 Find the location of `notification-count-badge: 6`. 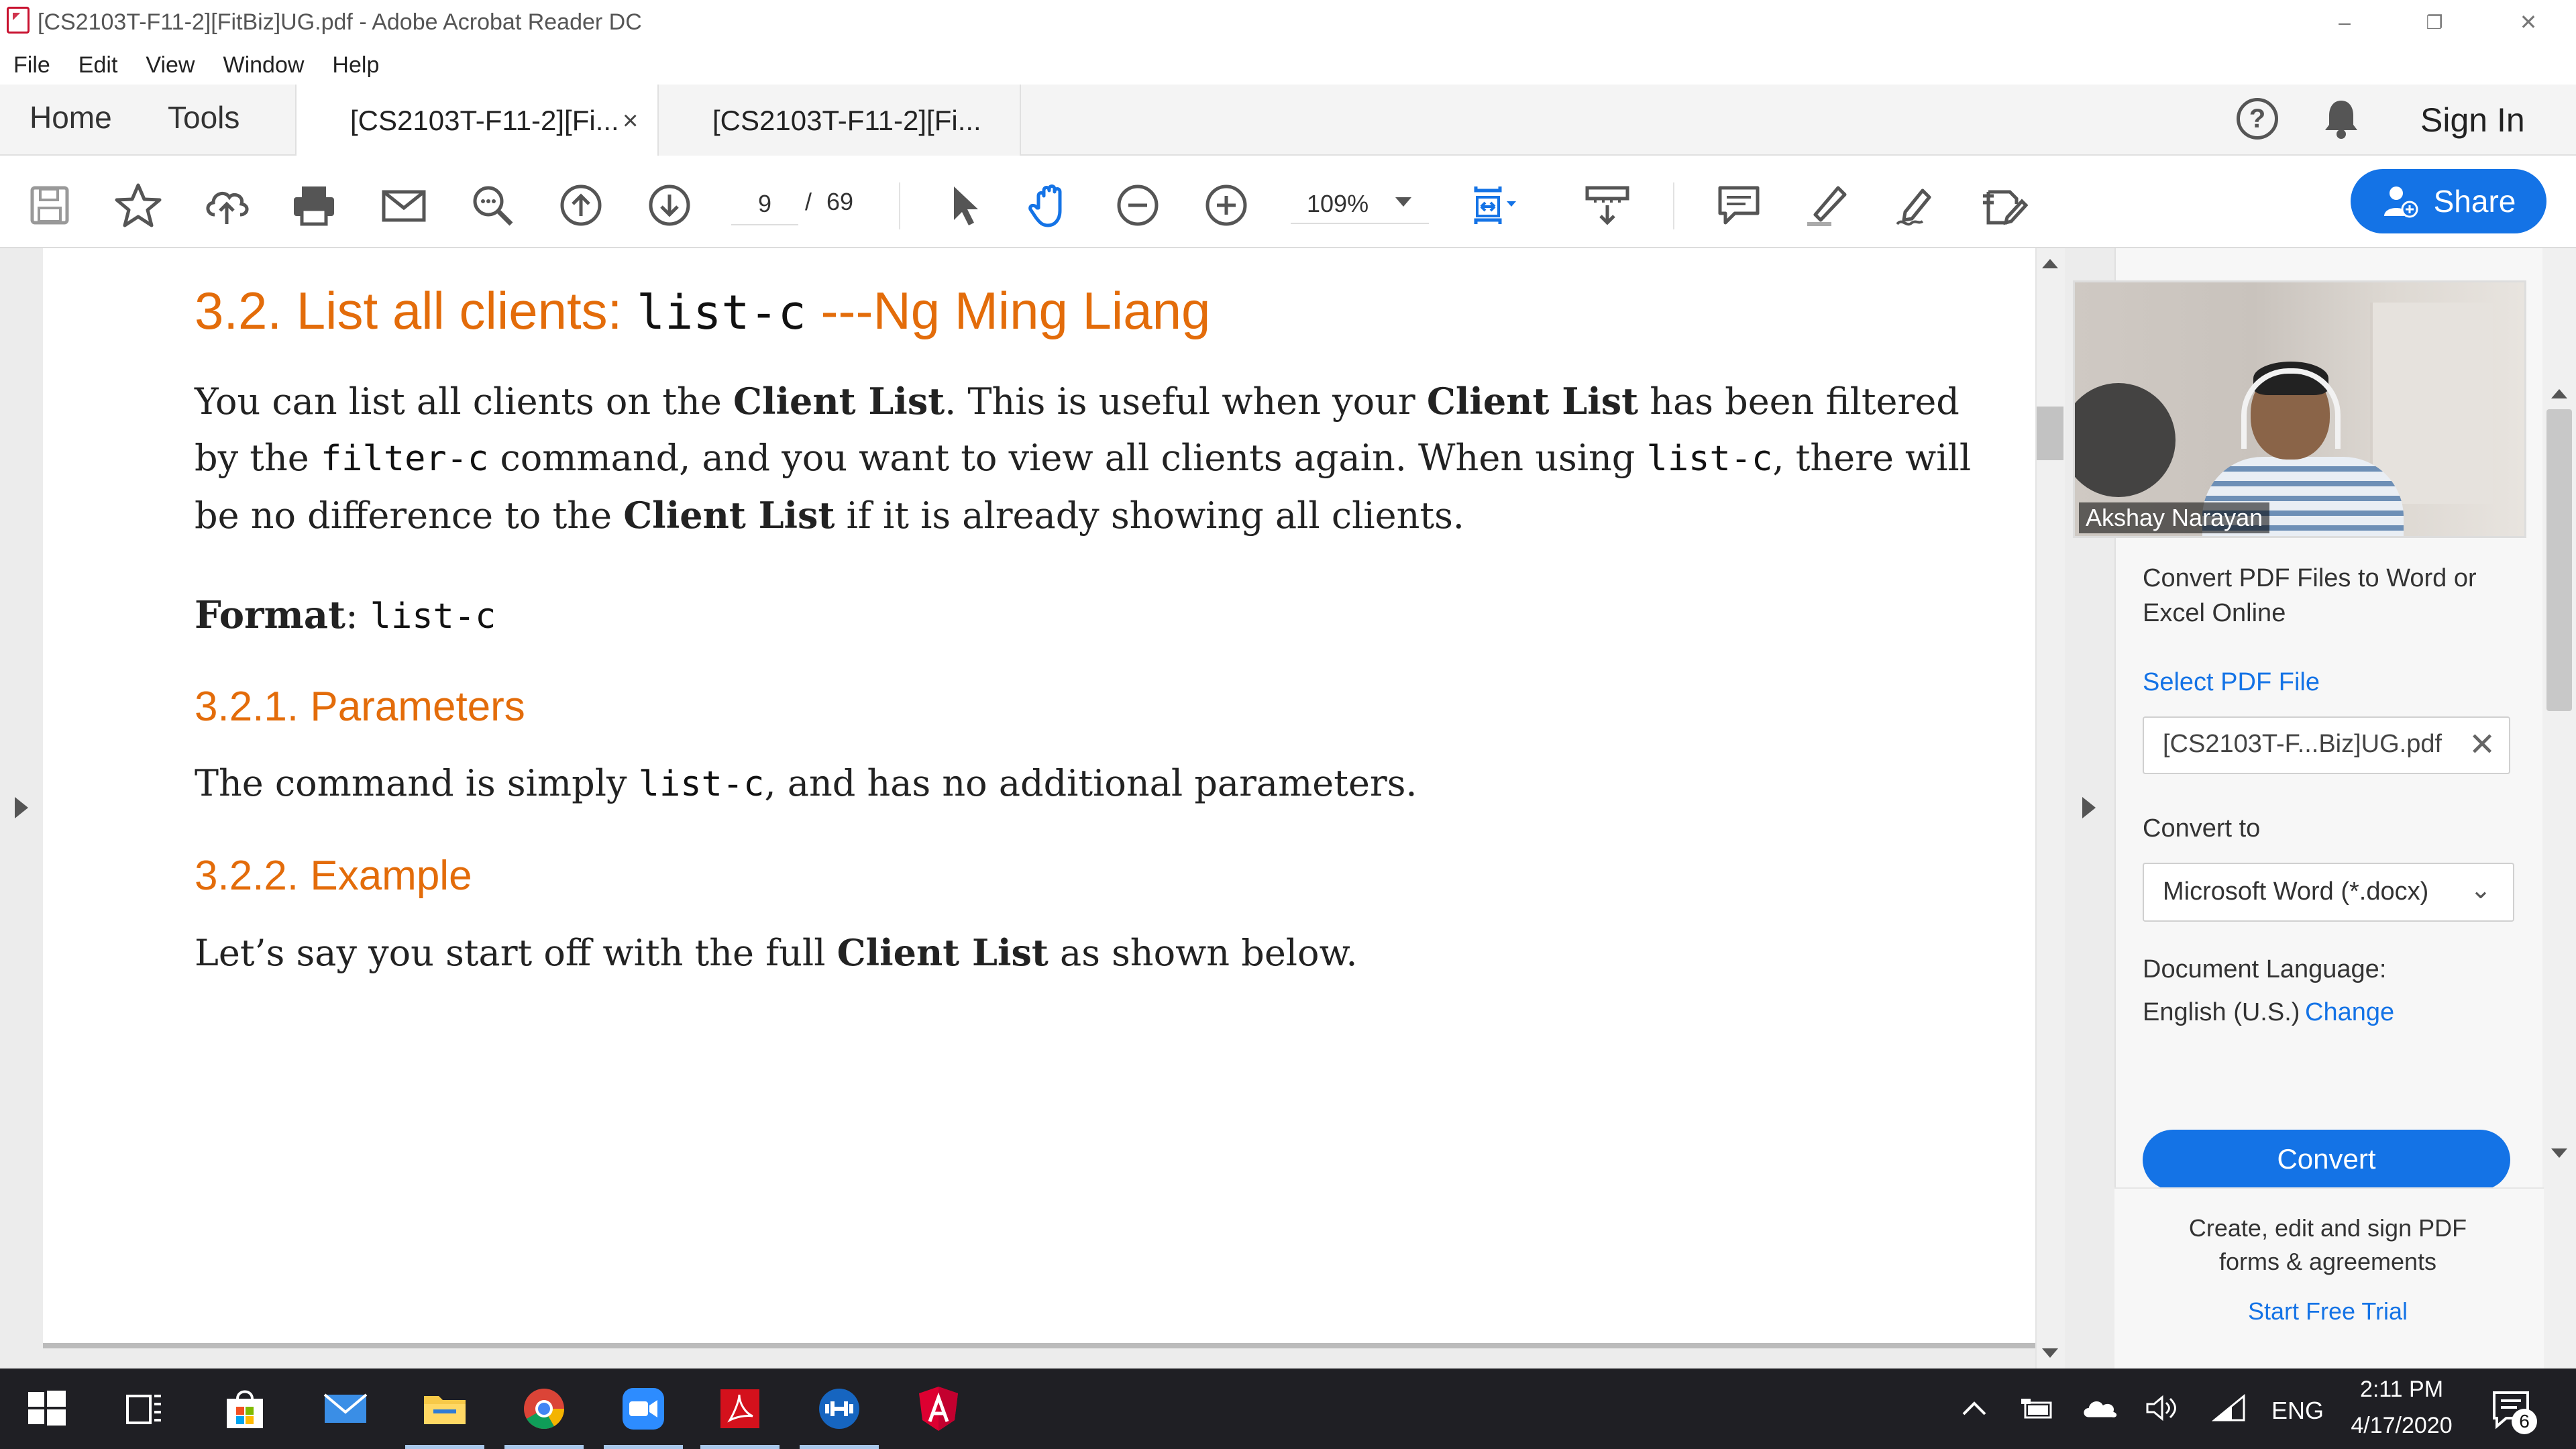

notification-count-badge: 6 is located at coordinates (2524, 1421).